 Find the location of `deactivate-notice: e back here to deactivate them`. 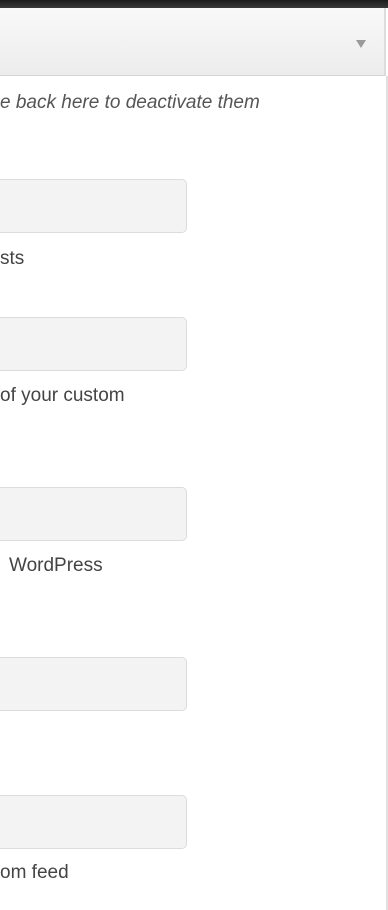

deactivate-notice: e back here to deactivate them is located at coordinates (130, 102).